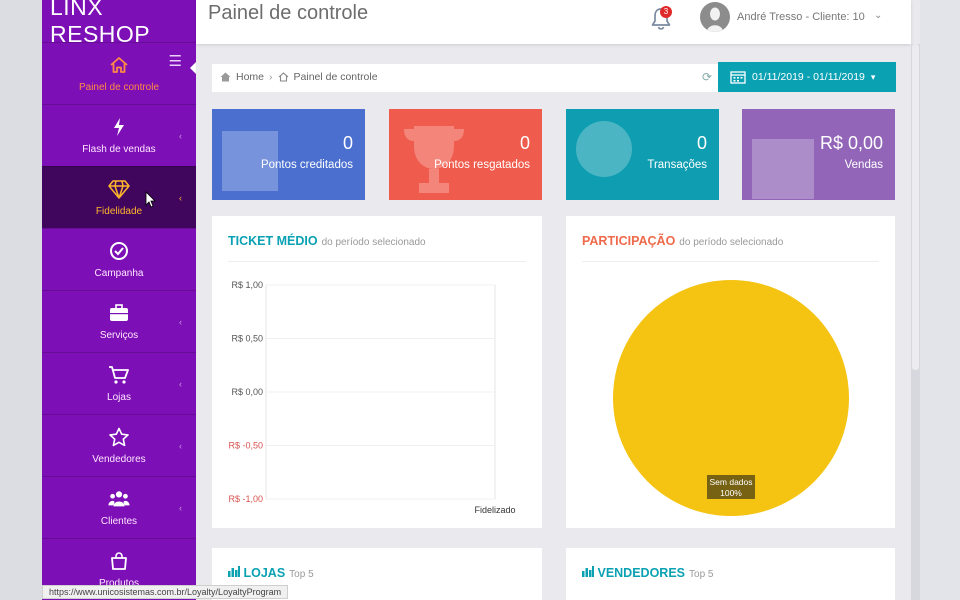 Image resolution: width=960 pixels, height=600 pixels. I want to click on active-page-notch, so click(193, 68).